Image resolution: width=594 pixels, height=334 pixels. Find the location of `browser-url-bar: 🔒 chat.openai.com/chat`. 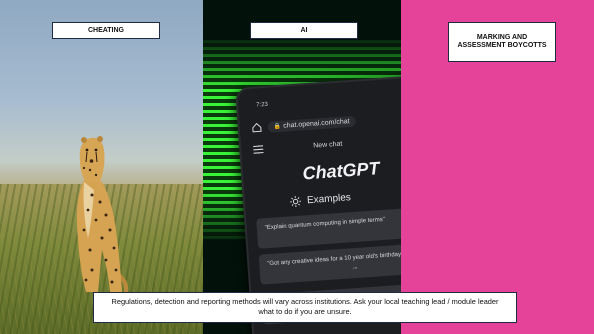

browser-url-bar: 🔒 chat.openai.com/chat is located at coordinates (326, 121).